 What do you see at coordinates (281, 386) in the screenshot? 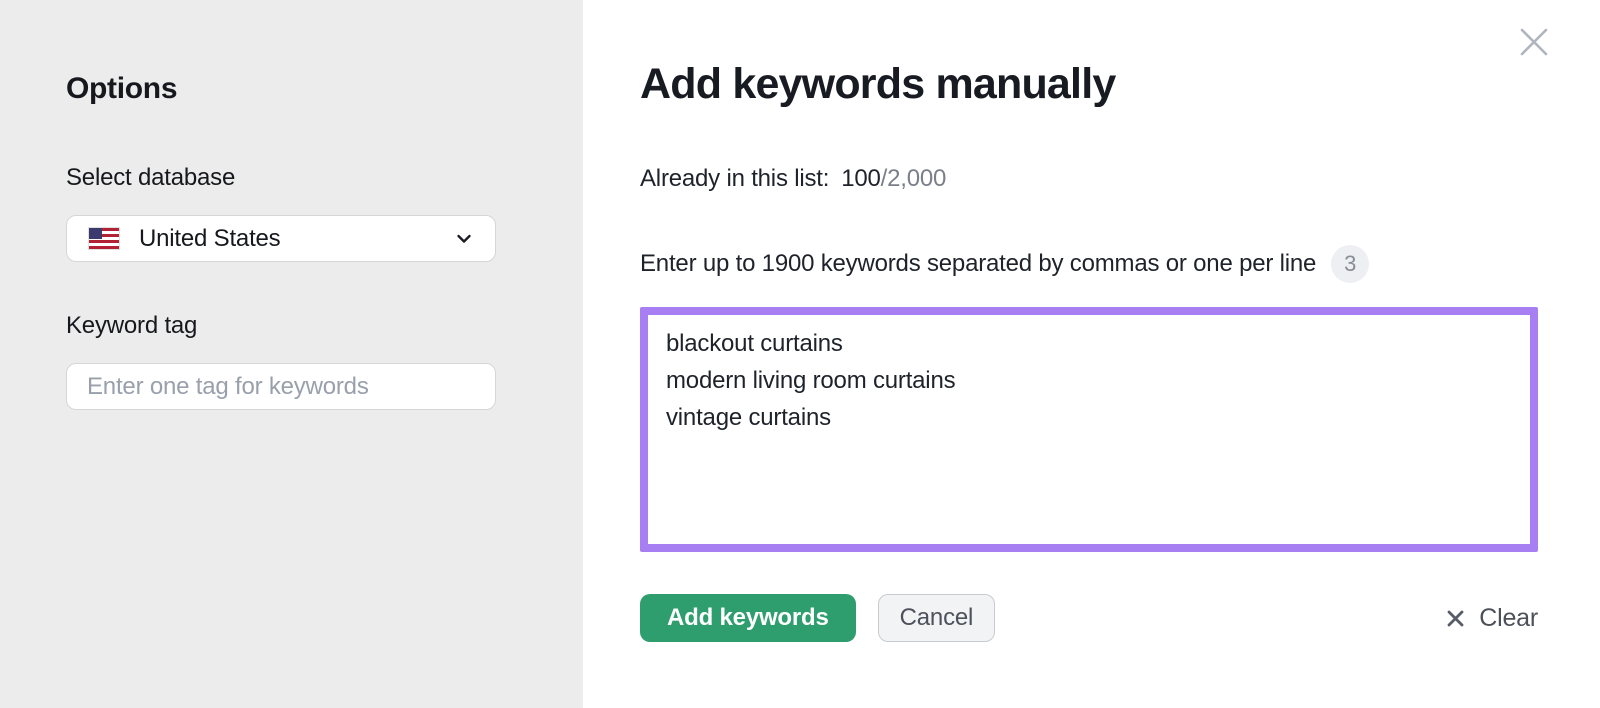
I see `keyword-tag-input` at bounding box center [281, 386].